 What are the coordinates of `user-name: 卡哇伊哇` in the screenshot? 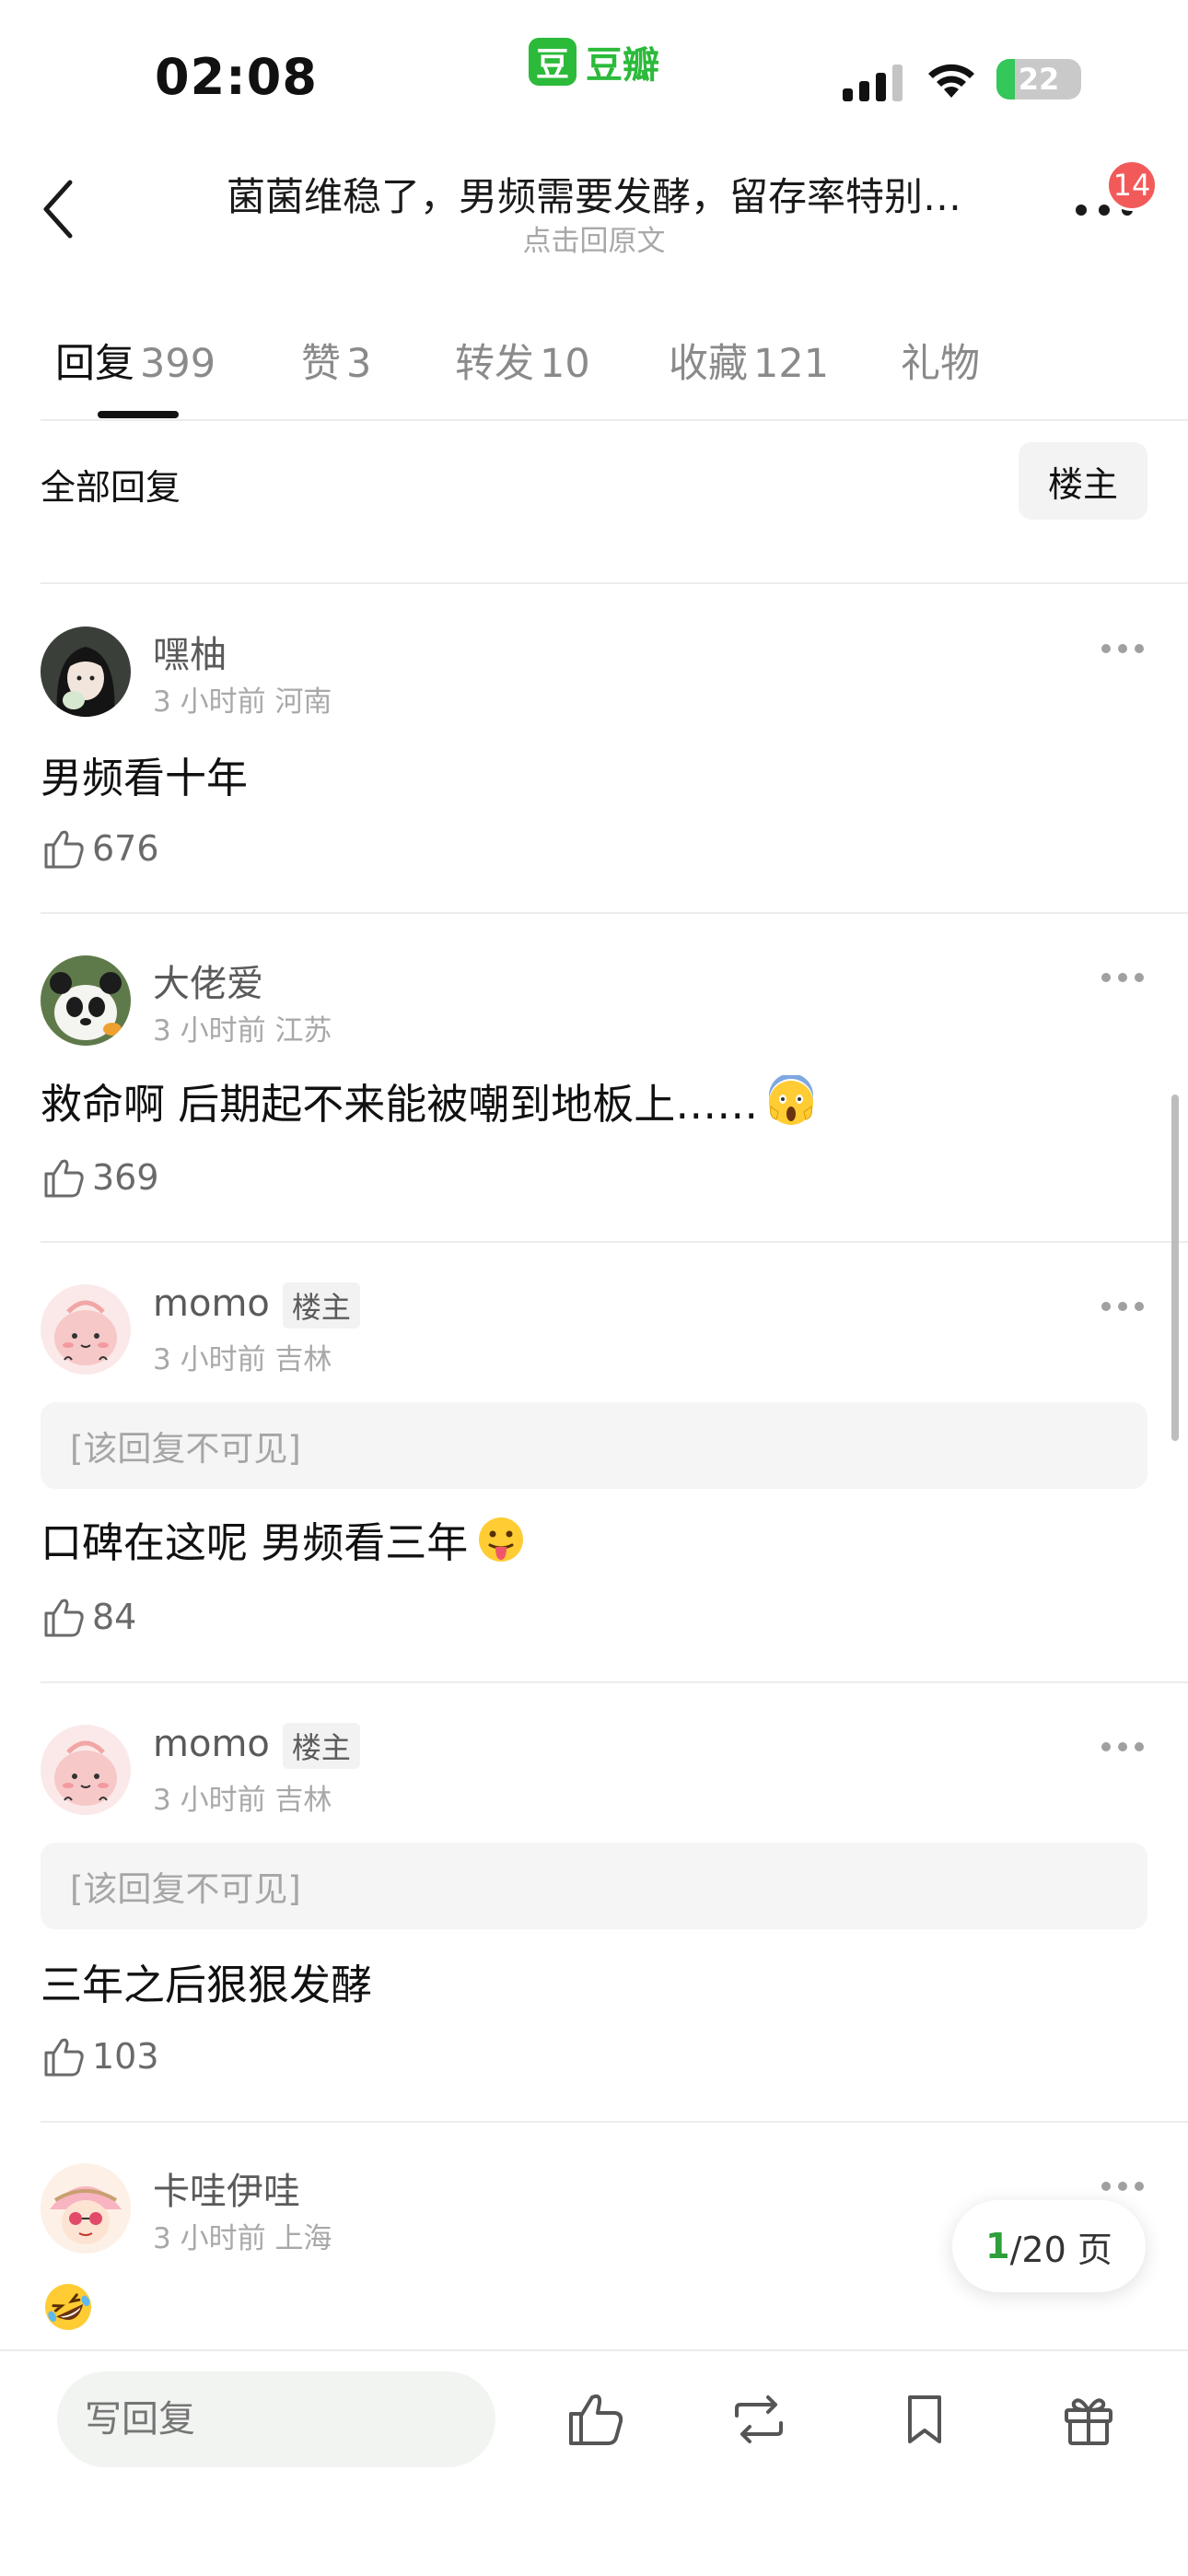 It's located at (226, 2188).